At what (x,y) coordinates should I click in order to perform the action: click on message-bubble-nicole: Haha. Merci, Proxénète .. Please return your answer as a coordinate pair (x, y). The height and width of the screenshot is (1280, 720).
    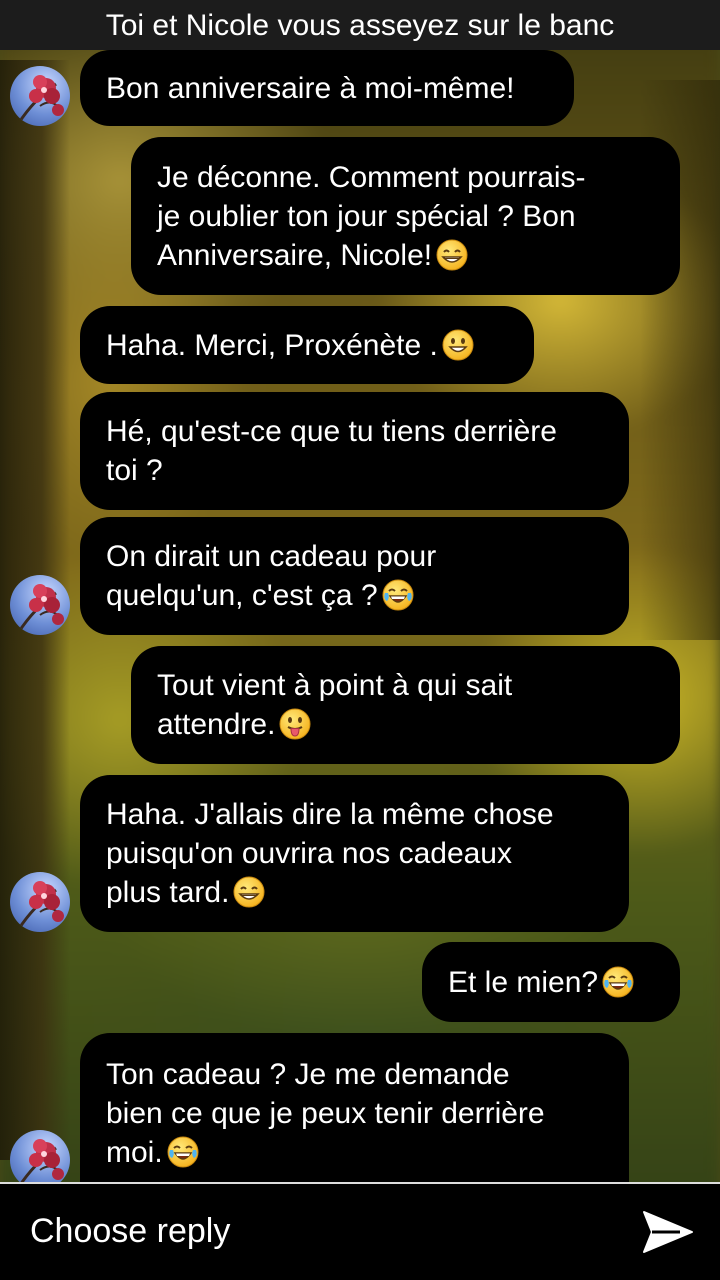
    Looking at the image, I should click on (307, 345).